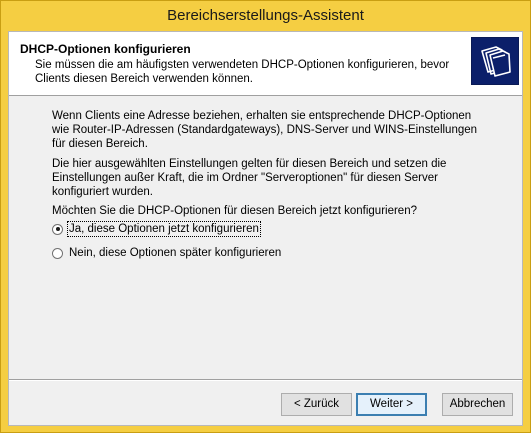  What do you see at coordinates (57, 229) in the screenshot?
I see `radio-button-yes` at bounding box center [57, 229].